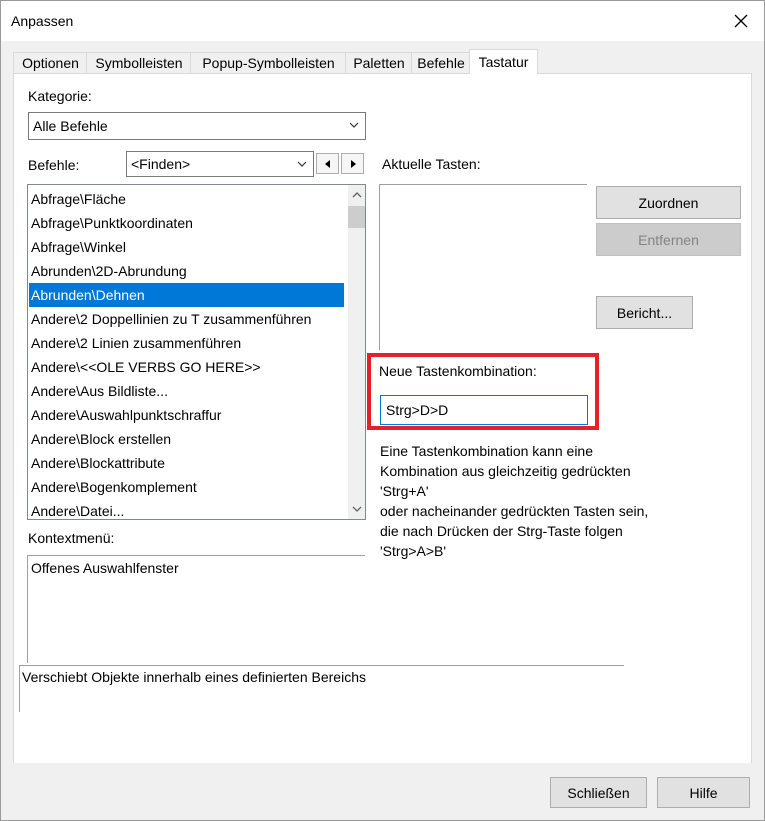 The image size is (765, 821). I want to click on tab-popup-symbolleisten: Popup-Symbolleisten, so click(268, 62).